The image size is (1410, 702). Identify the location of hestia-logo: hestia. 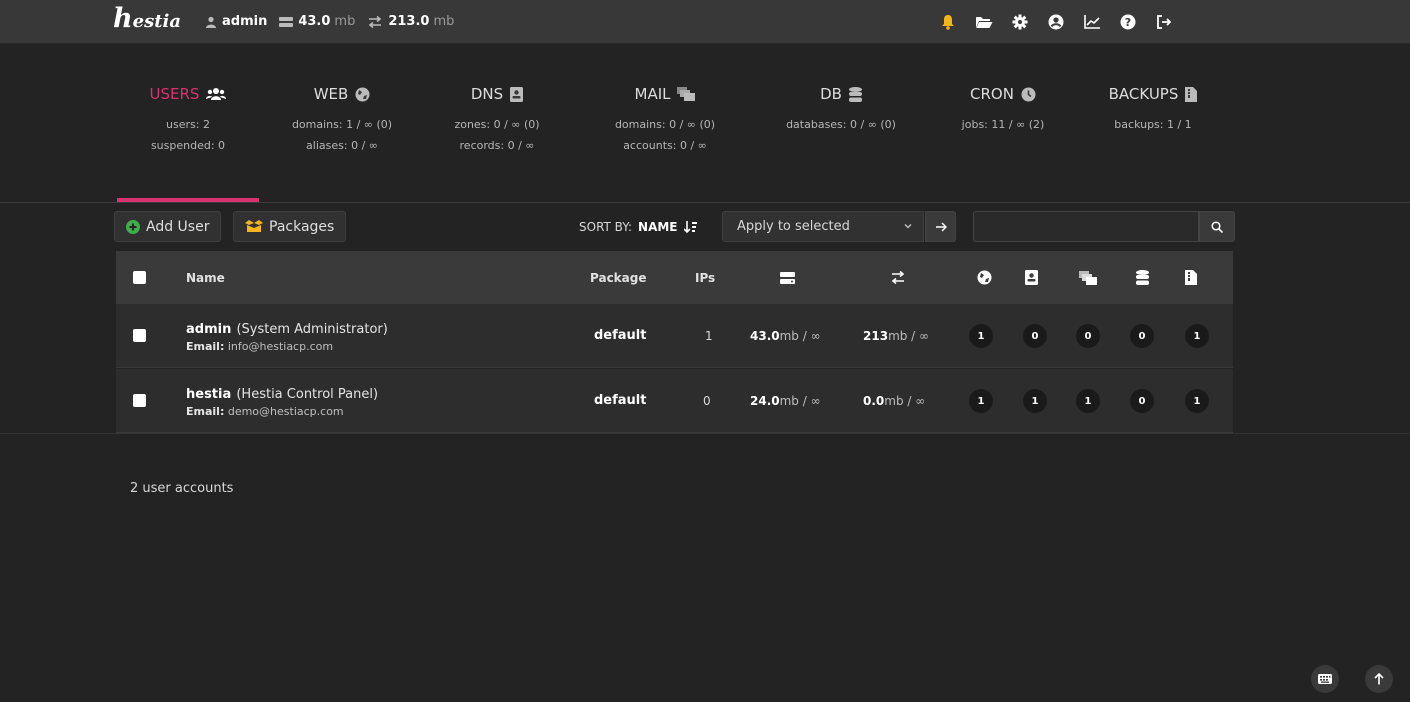
(147, 18).